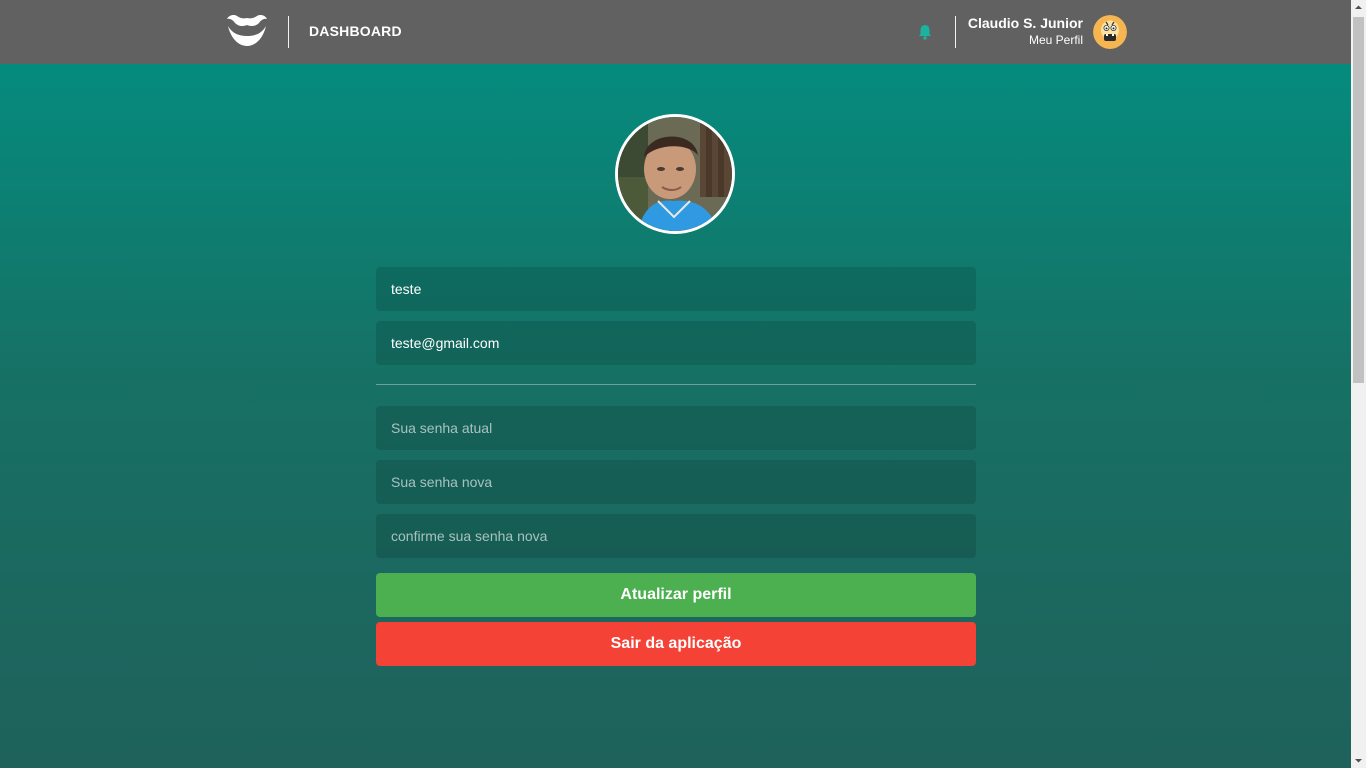 The image size is (1366, 768). What do you see at coordinates (1110, 32) in the screenshot?
I see `cartoon-avatar-icon` at bounding box center [1110, 32].